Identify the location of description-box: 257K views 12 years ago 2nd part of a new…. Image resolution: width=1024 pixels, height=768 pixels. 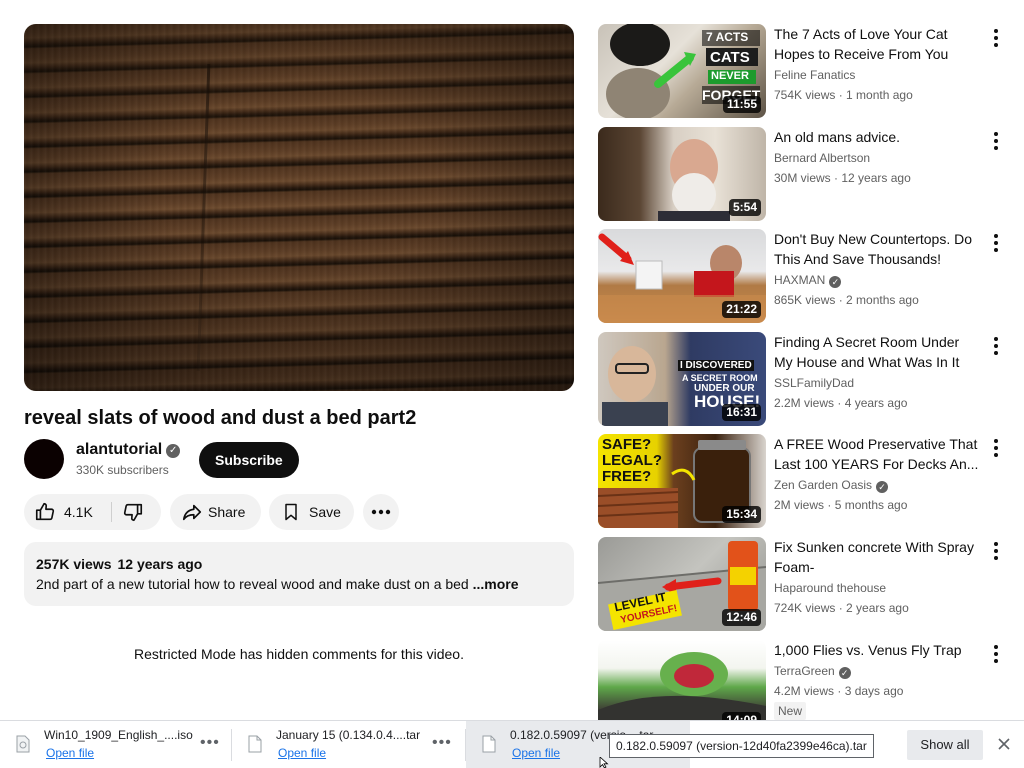
(299, 574).